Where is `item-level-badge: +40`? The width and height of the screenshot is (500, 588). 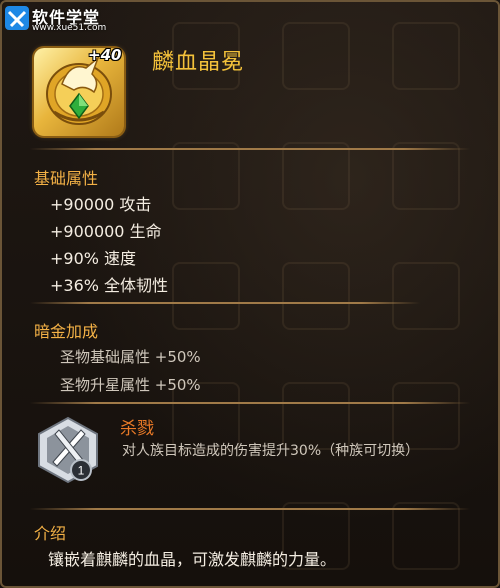
item-level-badge: +40 is located at coordinates (105, 55).